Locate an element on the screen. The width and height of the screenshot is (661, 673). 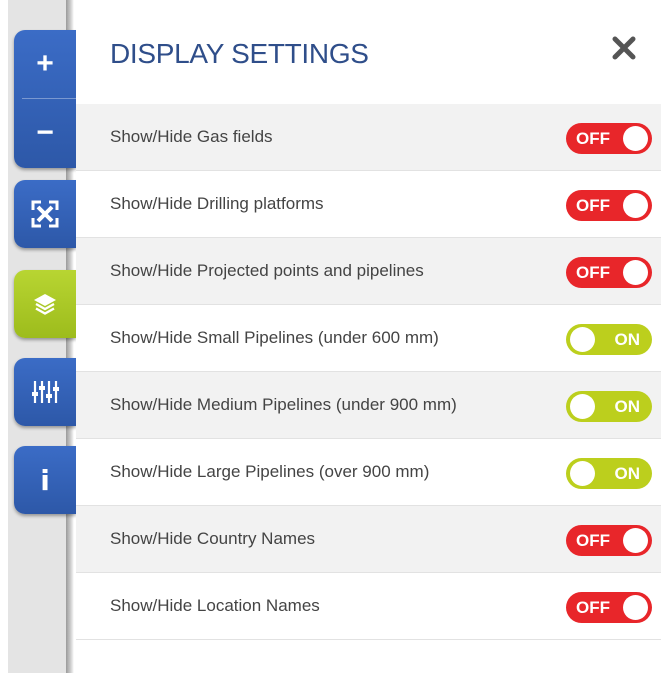
location-names-toggle: OFF is located at coordinates (609, 607).